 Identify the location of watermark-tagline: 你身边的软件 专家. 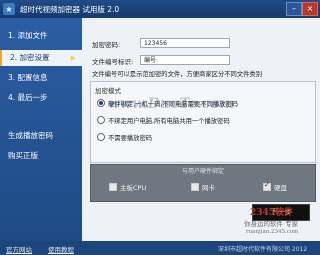
(271, 224).